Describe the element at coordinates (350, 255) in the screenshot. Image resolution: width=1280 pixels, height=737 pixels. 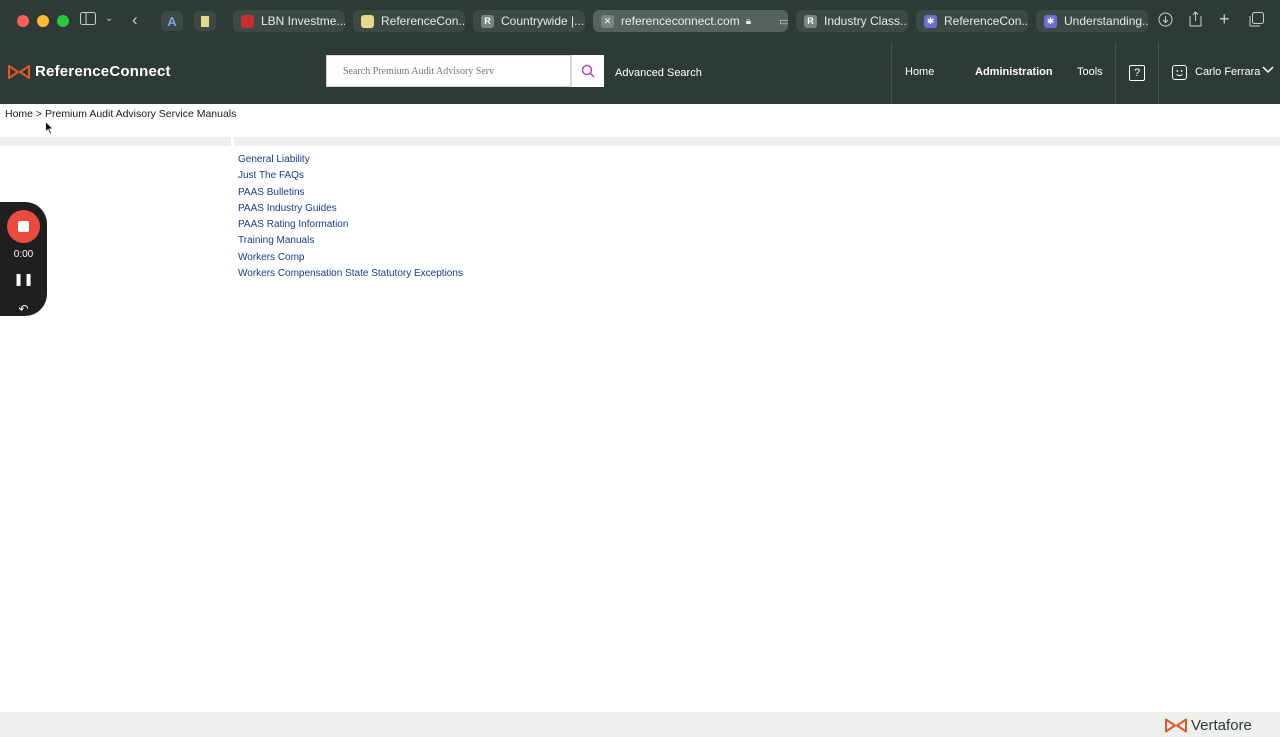
I see `list-item: Workers Comp` at that location.